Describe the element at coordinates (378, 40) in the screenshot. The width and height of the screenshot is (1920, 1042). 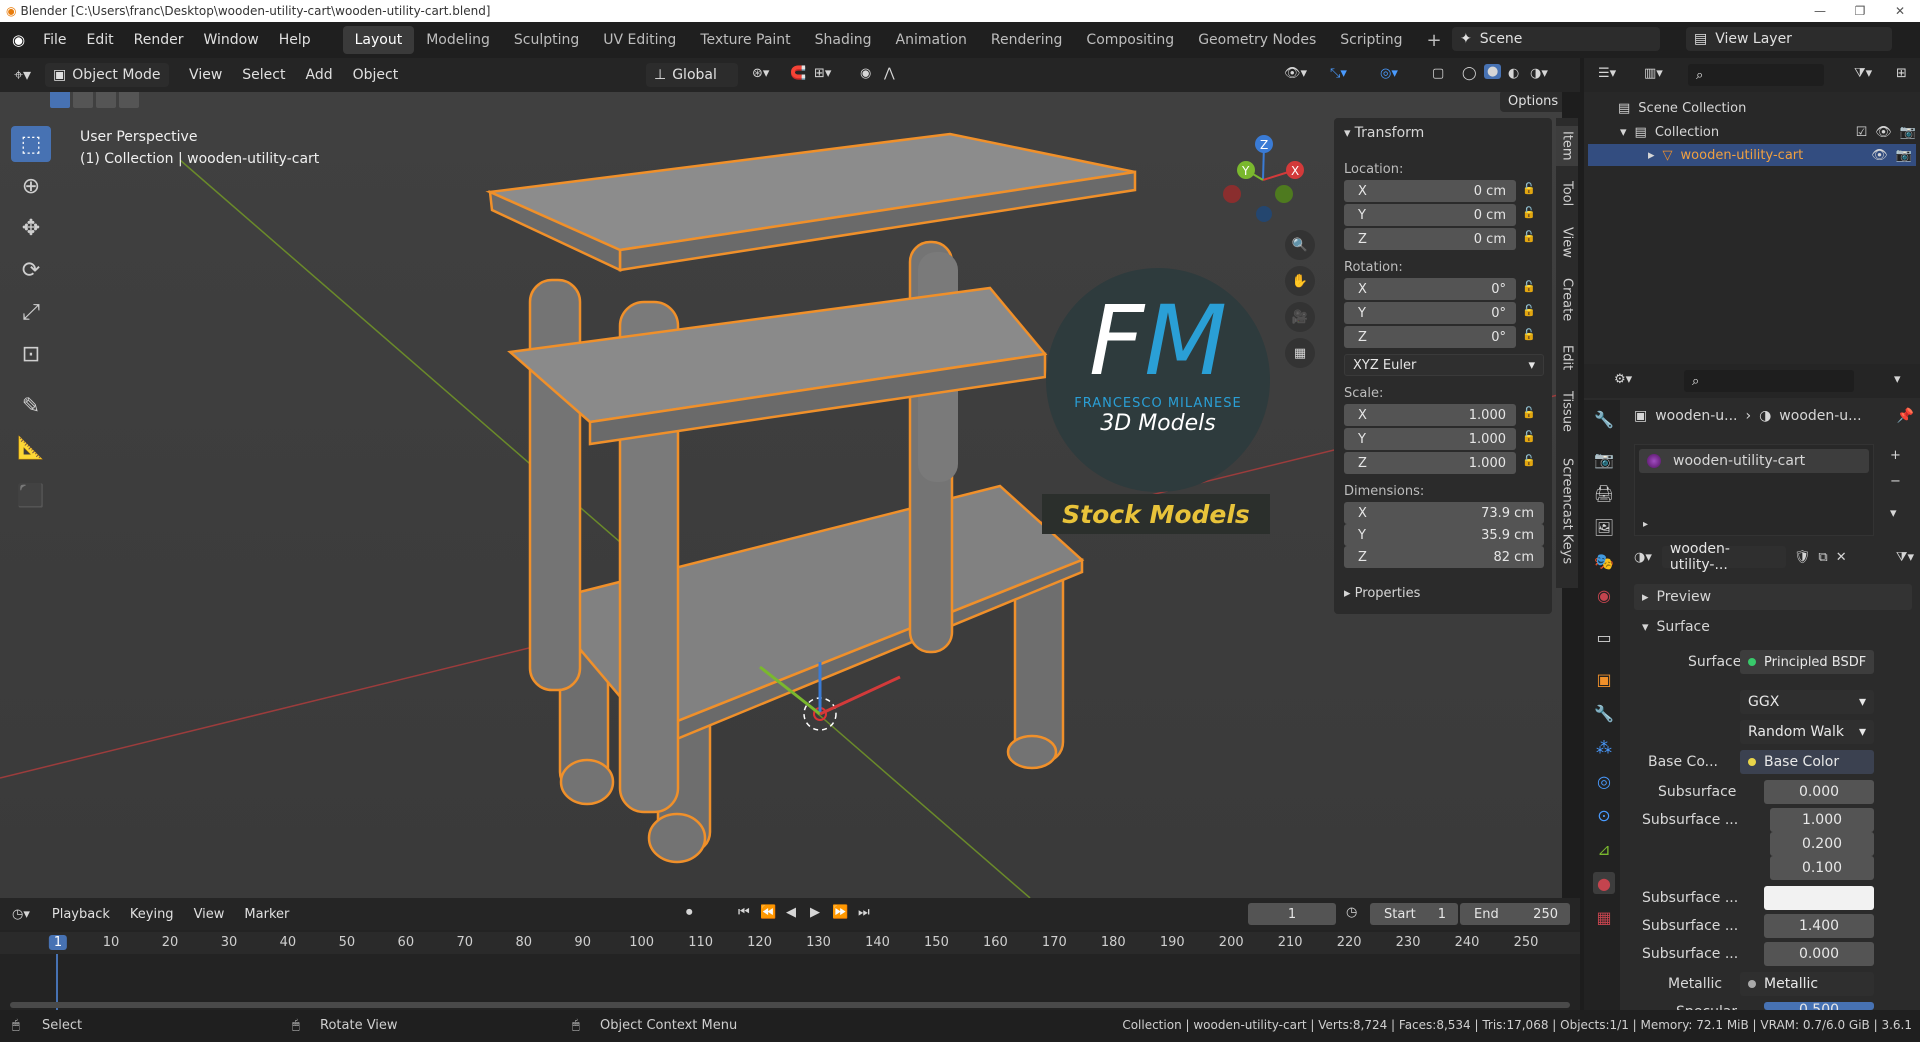
I see `tab-layout: Layout` at that location.